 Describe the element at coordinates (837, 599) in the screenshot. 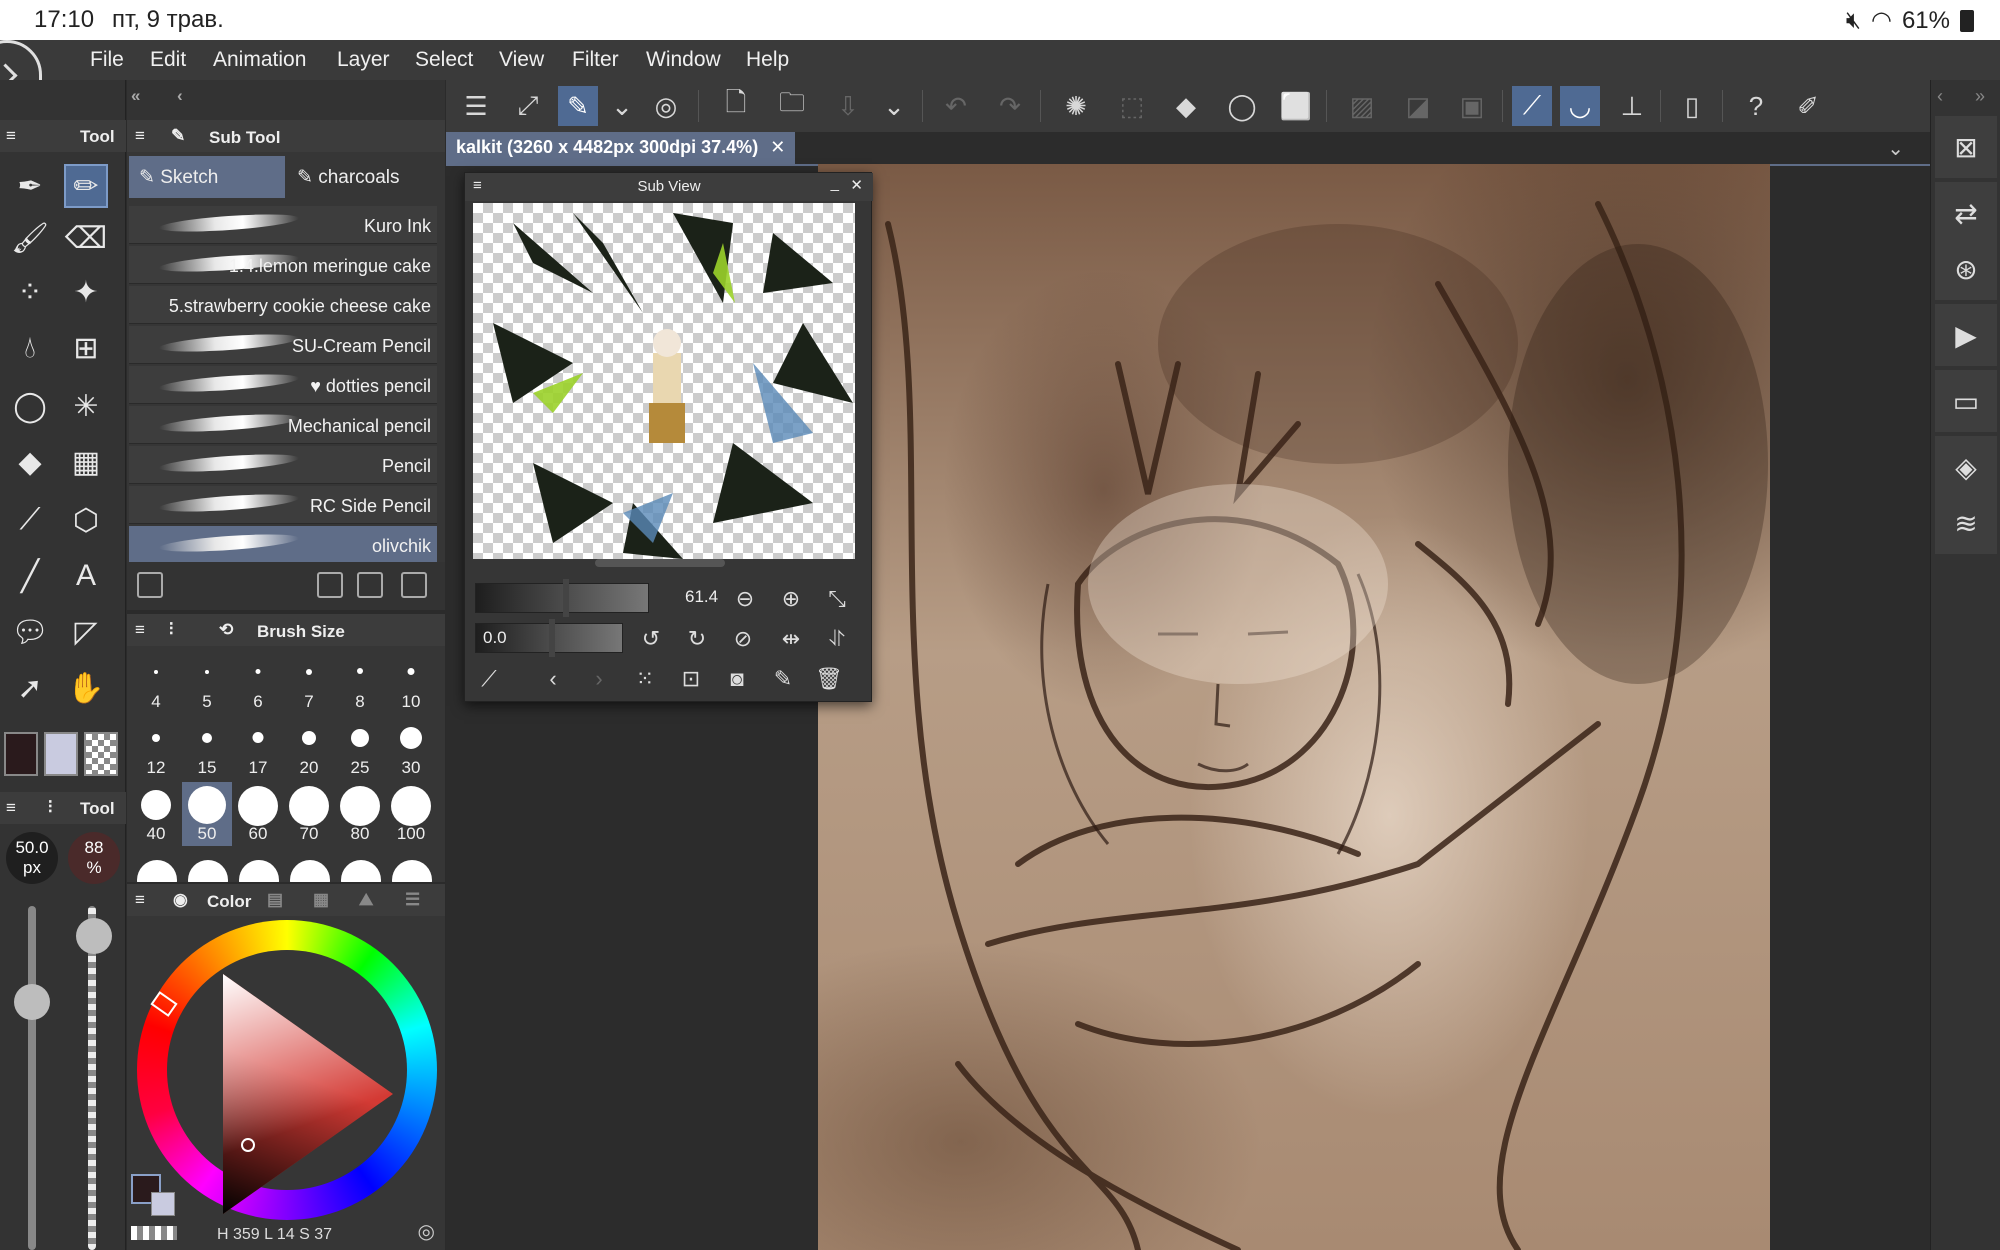

I see `fit-window-icon: ⤡` at that location.